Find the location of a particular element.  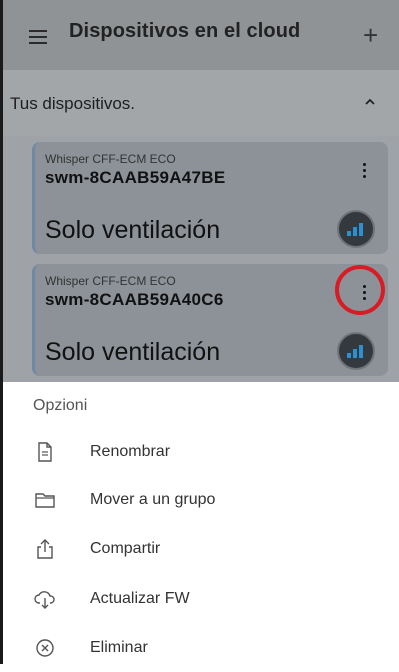

menu-item-update-fw: Actualizar FW is located at coordinates (201, 599).